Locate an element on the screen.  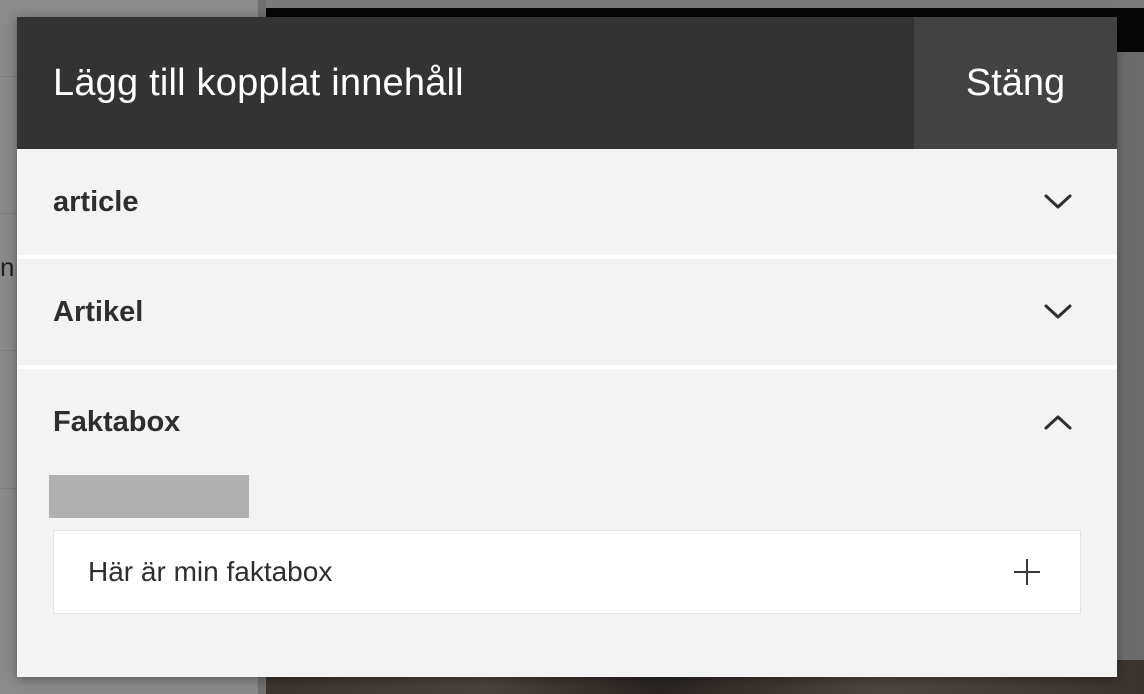
close-button: Stäng is located at coordinates (1015, 83).